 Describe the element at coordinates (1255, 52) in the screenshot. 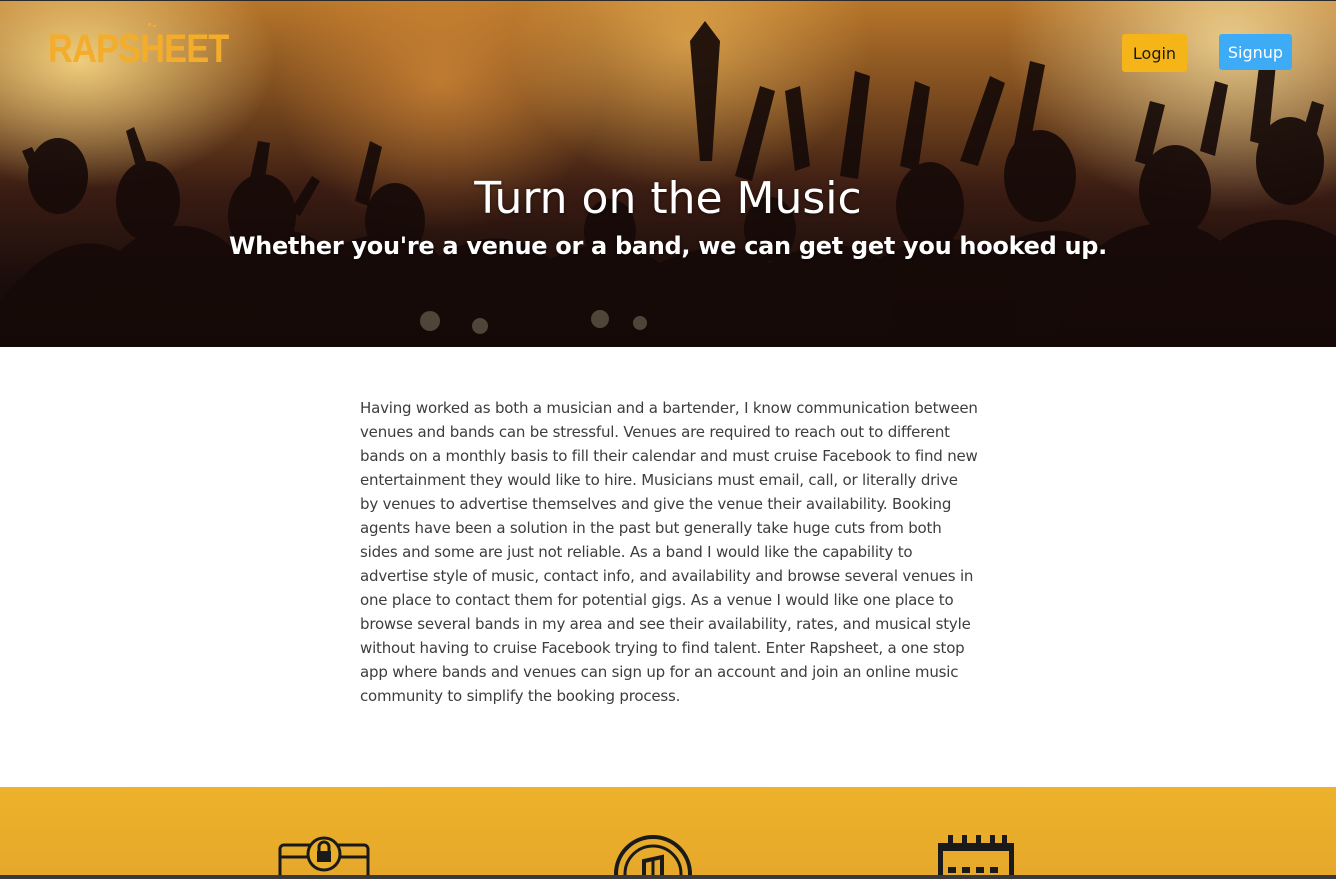

I see `signup-button: Signup` at that location.